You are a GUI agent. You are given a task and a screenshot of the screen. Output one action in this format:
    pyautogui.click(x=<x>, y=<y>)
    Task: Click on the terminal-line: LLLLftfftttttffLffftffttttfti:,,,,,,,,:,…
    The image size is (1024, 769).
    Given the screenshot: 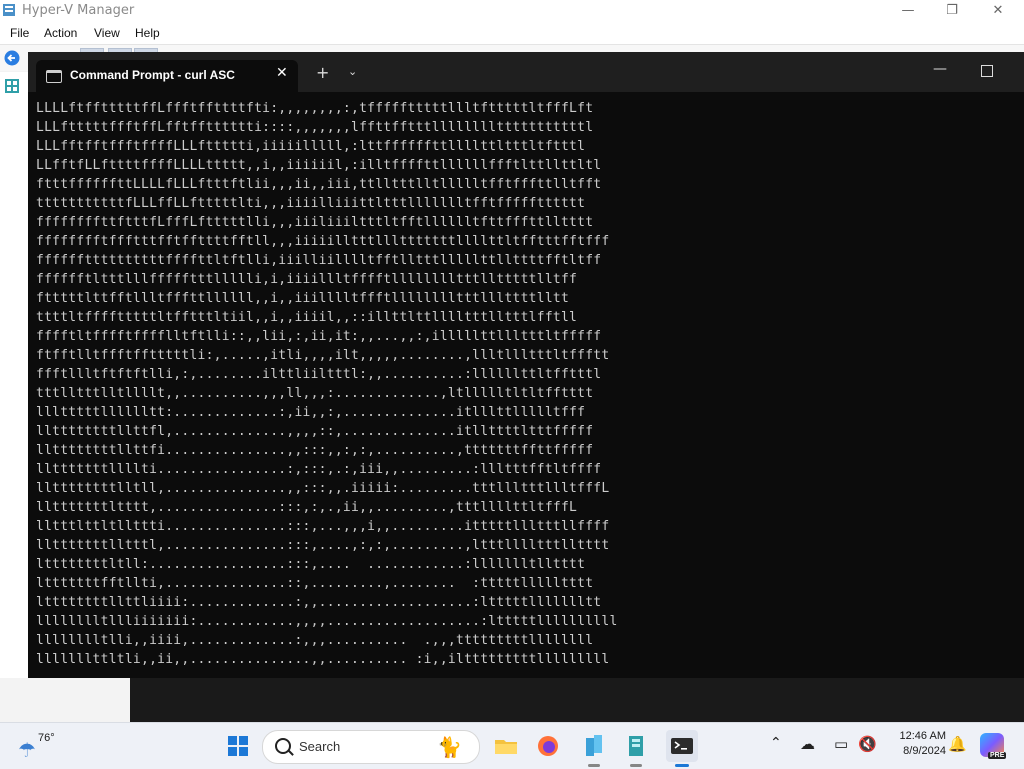 What is the action you would take?
    pyautogui.click(x=315, y=108)
    